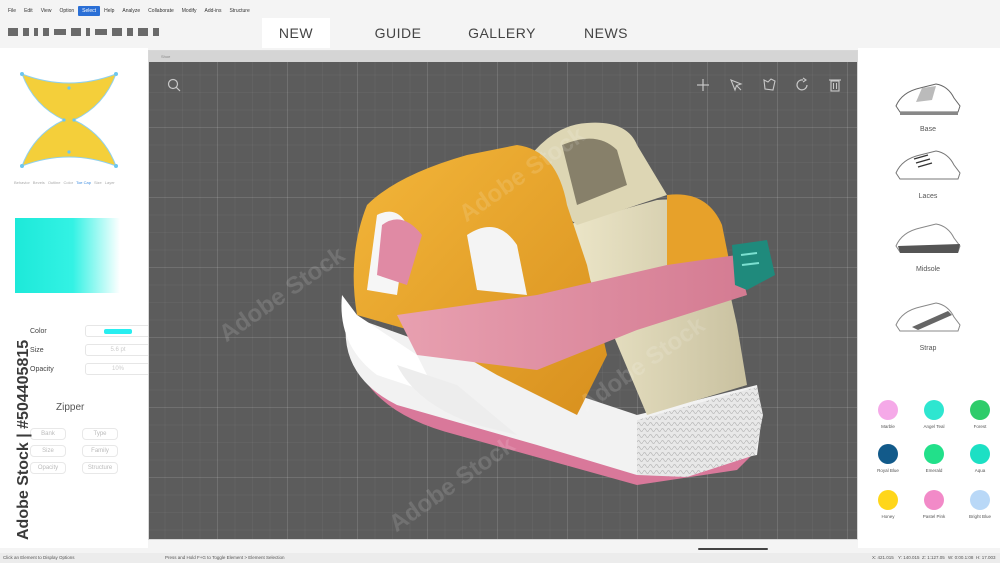  What do you see at coordinates (48, 434) in the screenshot?
I see `zipper-bank-button: Bank` at bounding box center [48, 434].